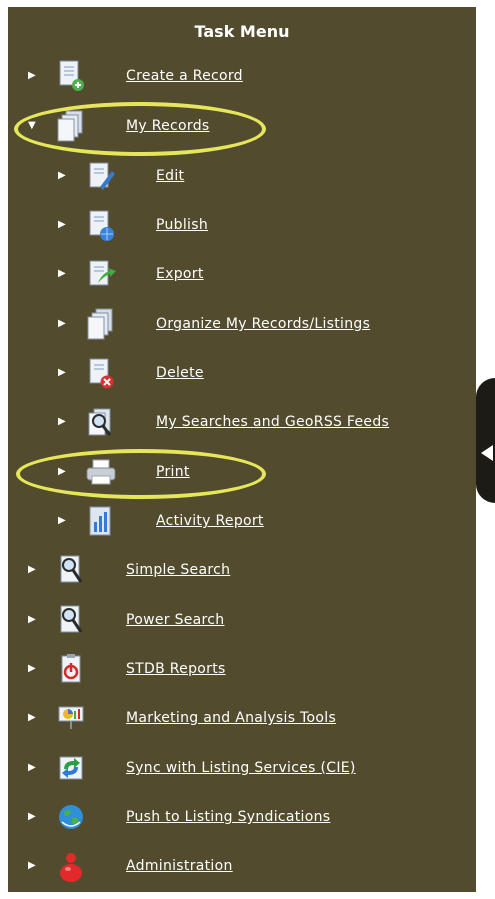  I want to click on menu-item-label: Publish, so click(182, 225).